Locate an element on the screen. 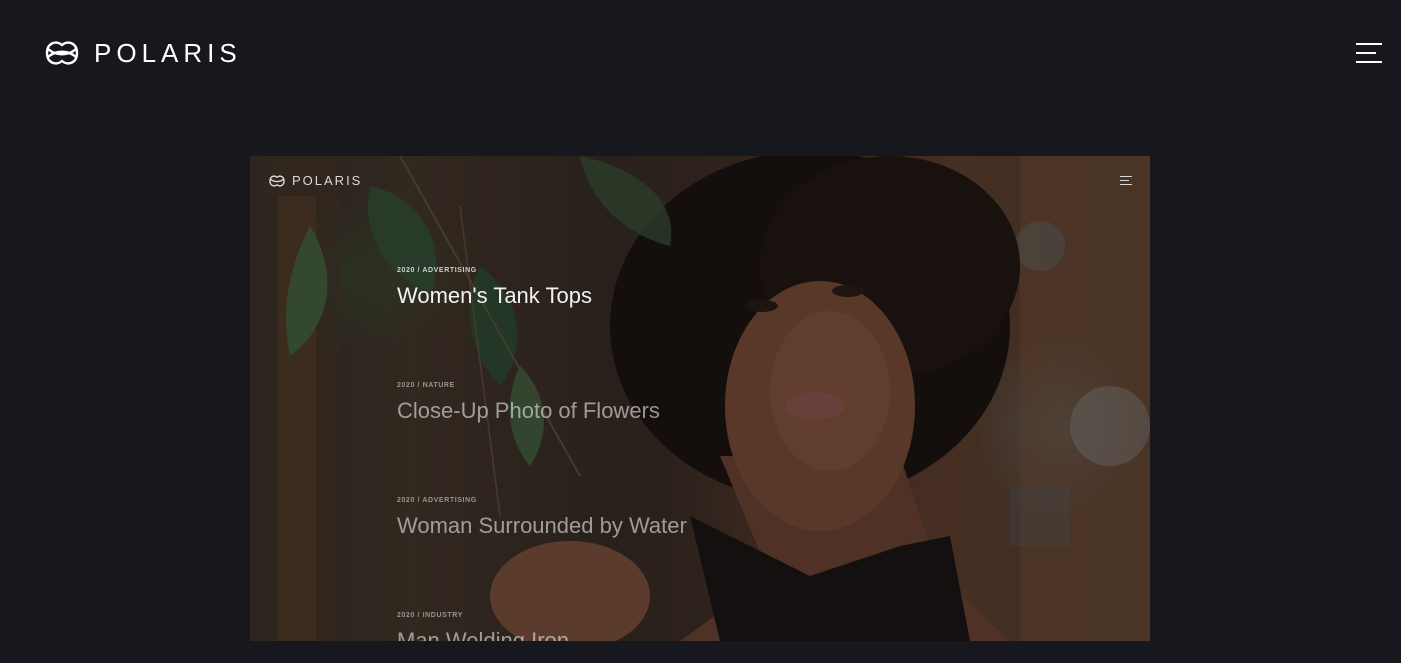 This screenshot has width=1401, height=663. project-title: Women's Tank Tops is located at coordinates (494, 295).